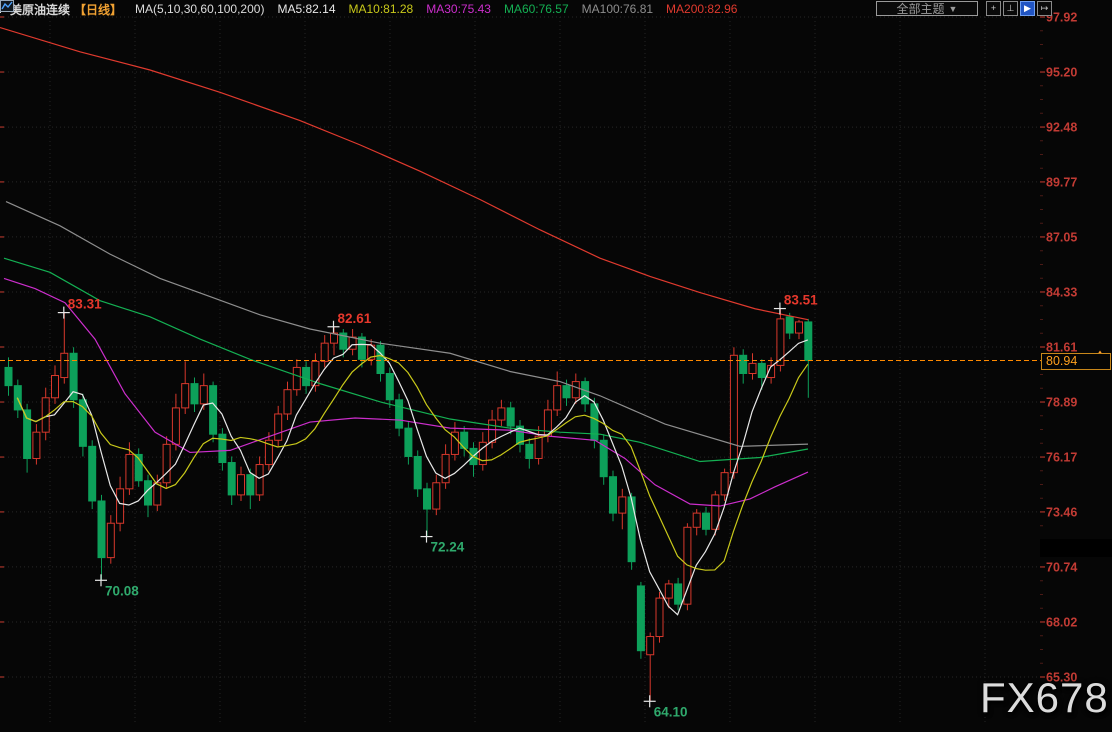 This screenshot has width=1112, height=732. Describe the element at coordinates (1061, 73) in the screenshot. I see `price-axis-label: 95.20` at that location.